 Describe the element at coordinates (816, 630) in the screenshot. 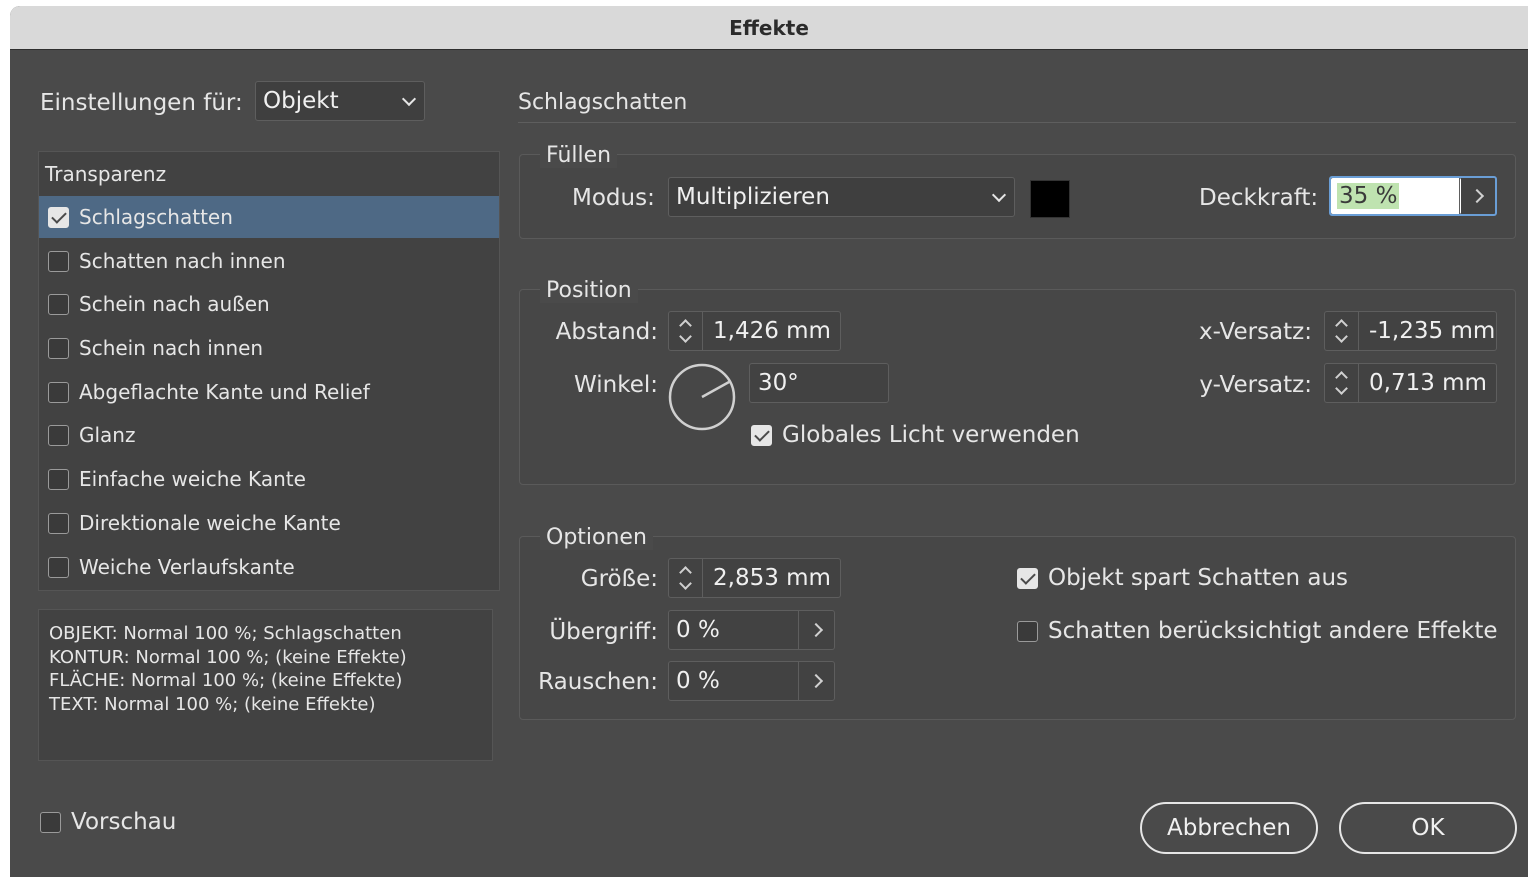

I see `spread-popup-arrow-icon` at that location.